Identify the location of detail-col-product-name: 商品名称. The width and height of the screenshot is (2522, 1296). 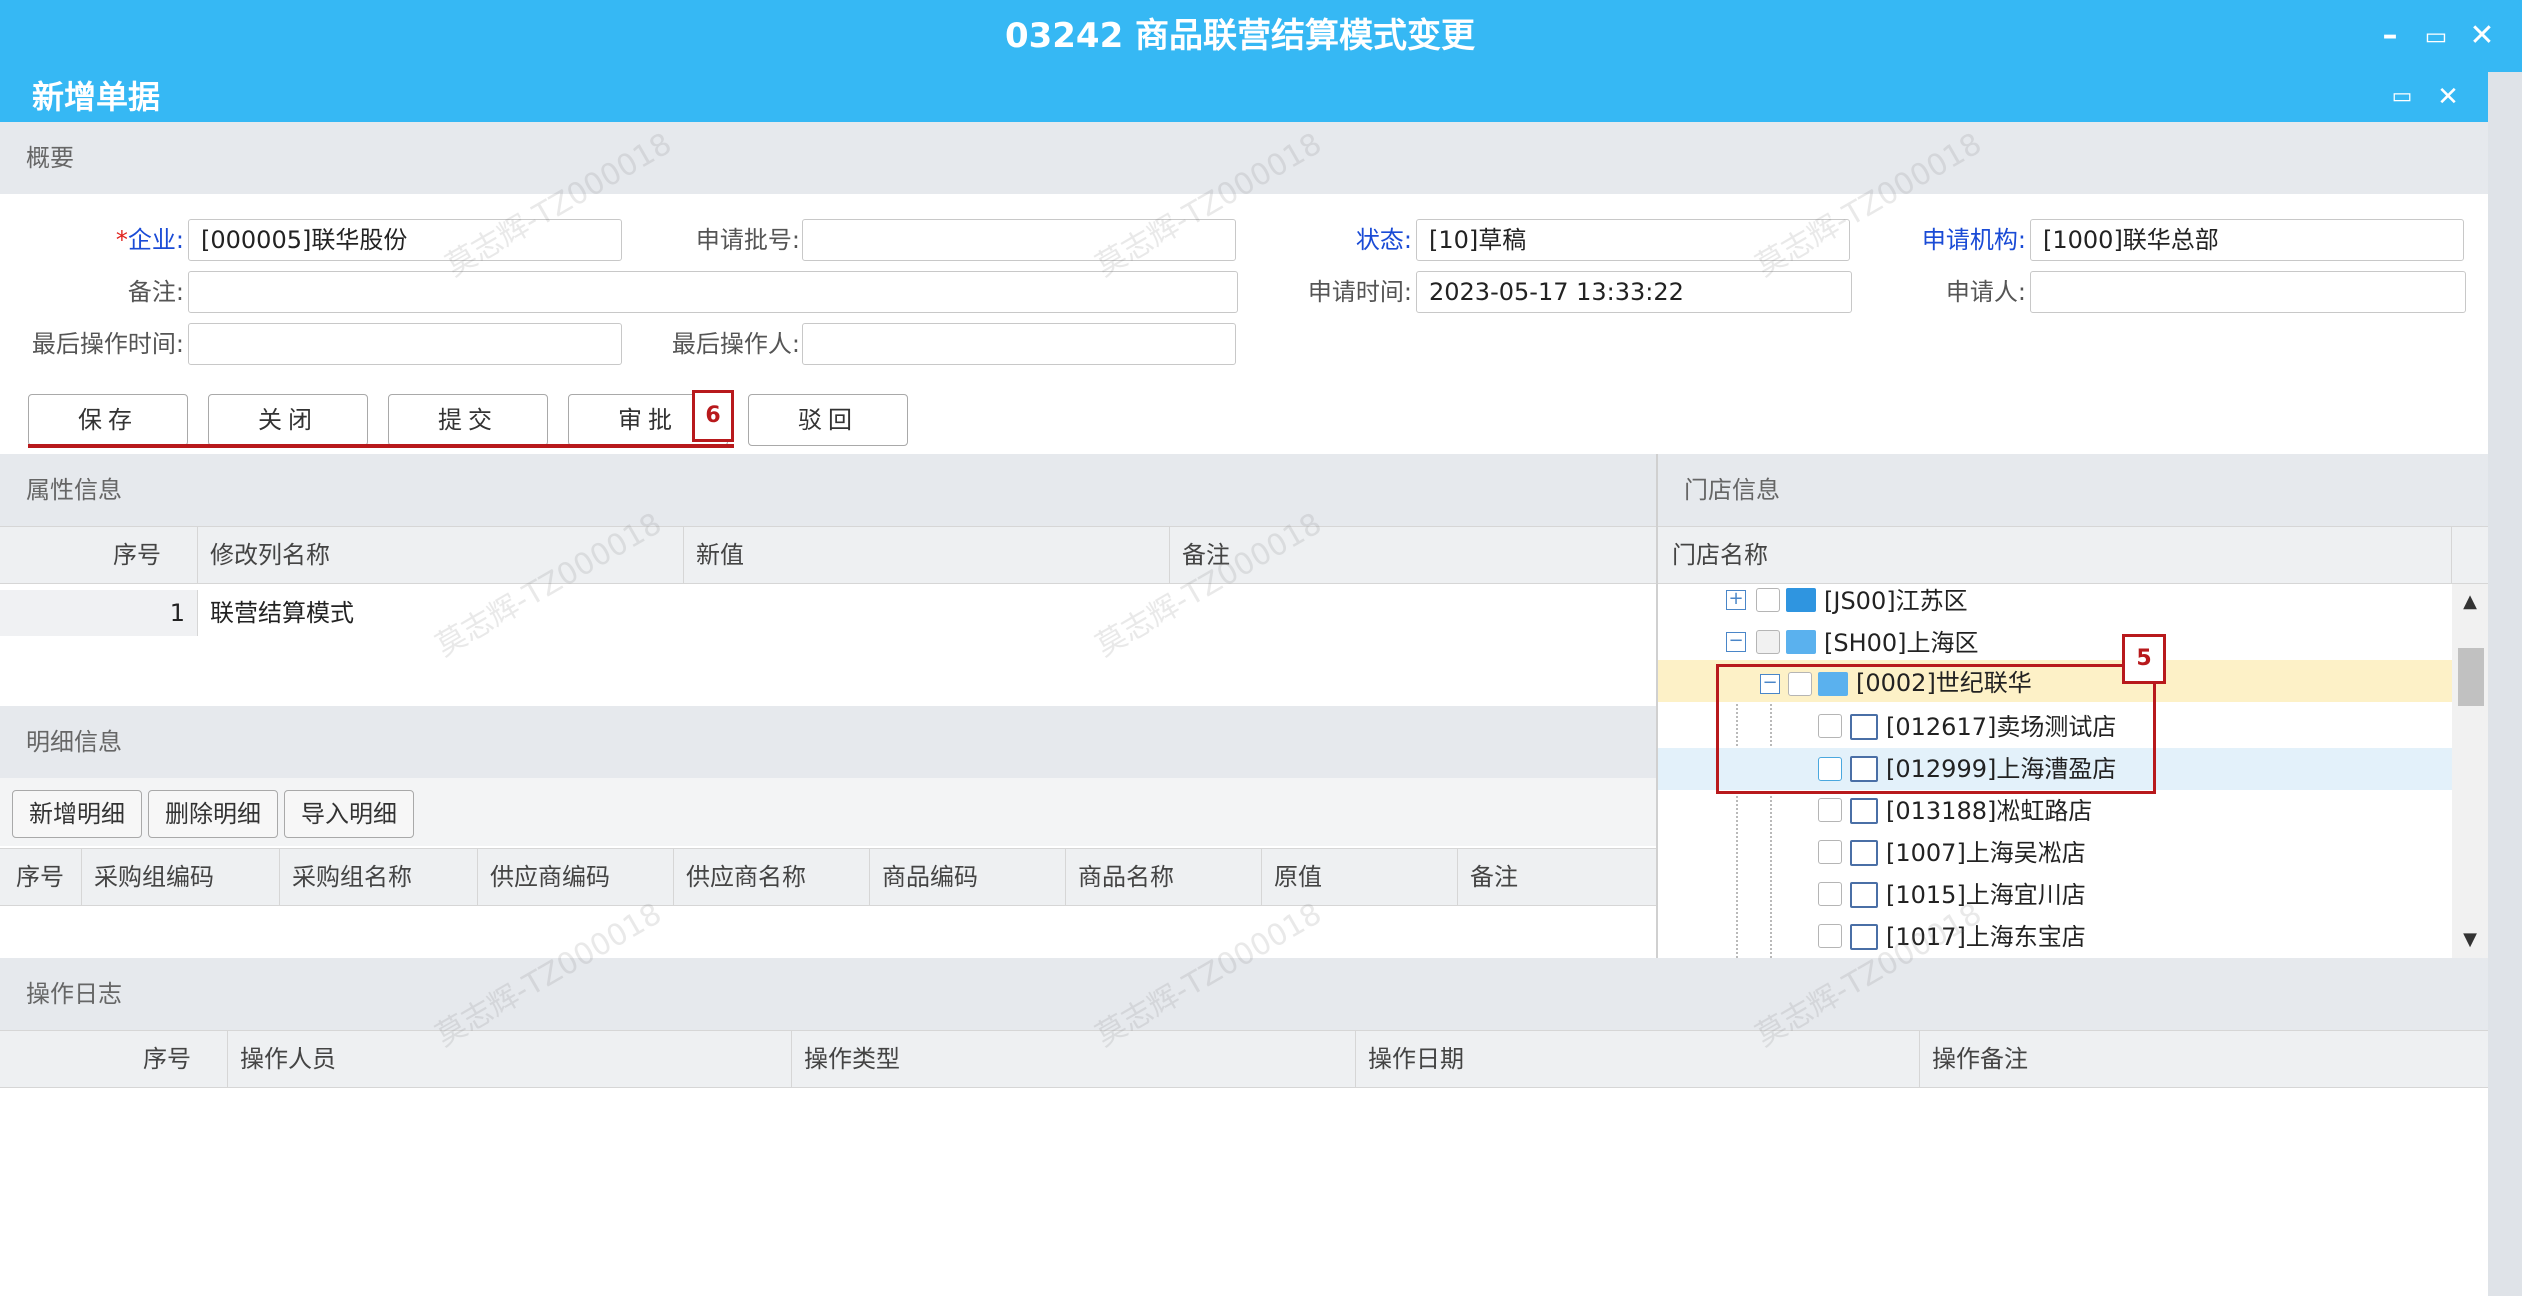
(1164, 877).